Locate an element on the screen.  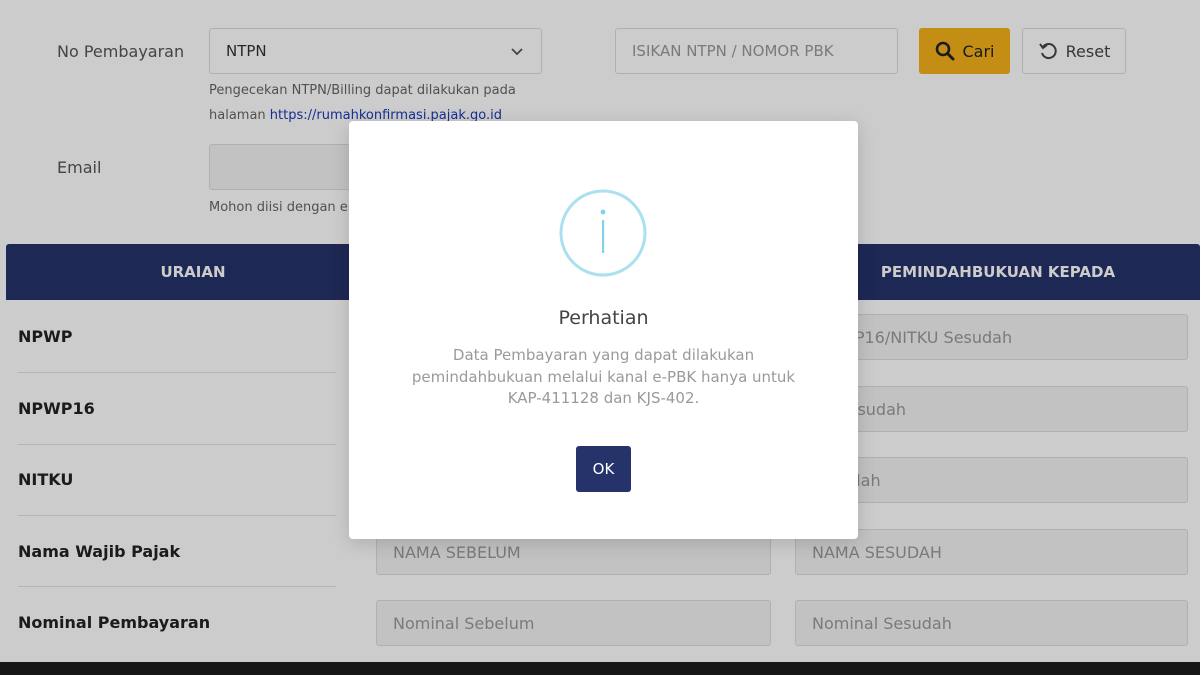
modal-title: Perhatian is located at coordinates (603, 318).